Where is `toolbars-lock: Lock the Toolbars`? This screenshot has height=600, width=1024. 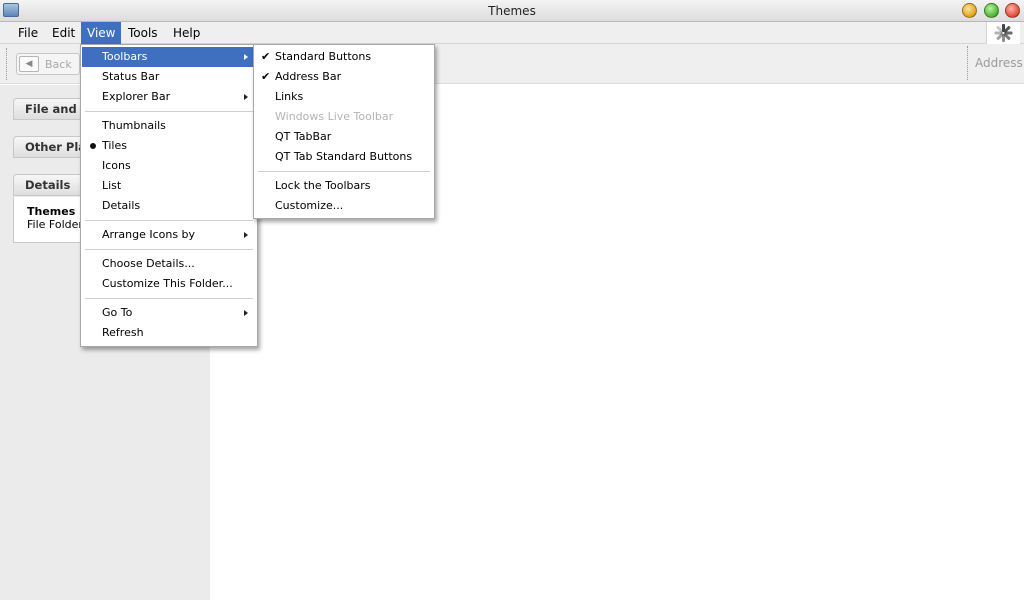 toolbars-lock: Lock the Toolbars is located at coordinates (344, 186).